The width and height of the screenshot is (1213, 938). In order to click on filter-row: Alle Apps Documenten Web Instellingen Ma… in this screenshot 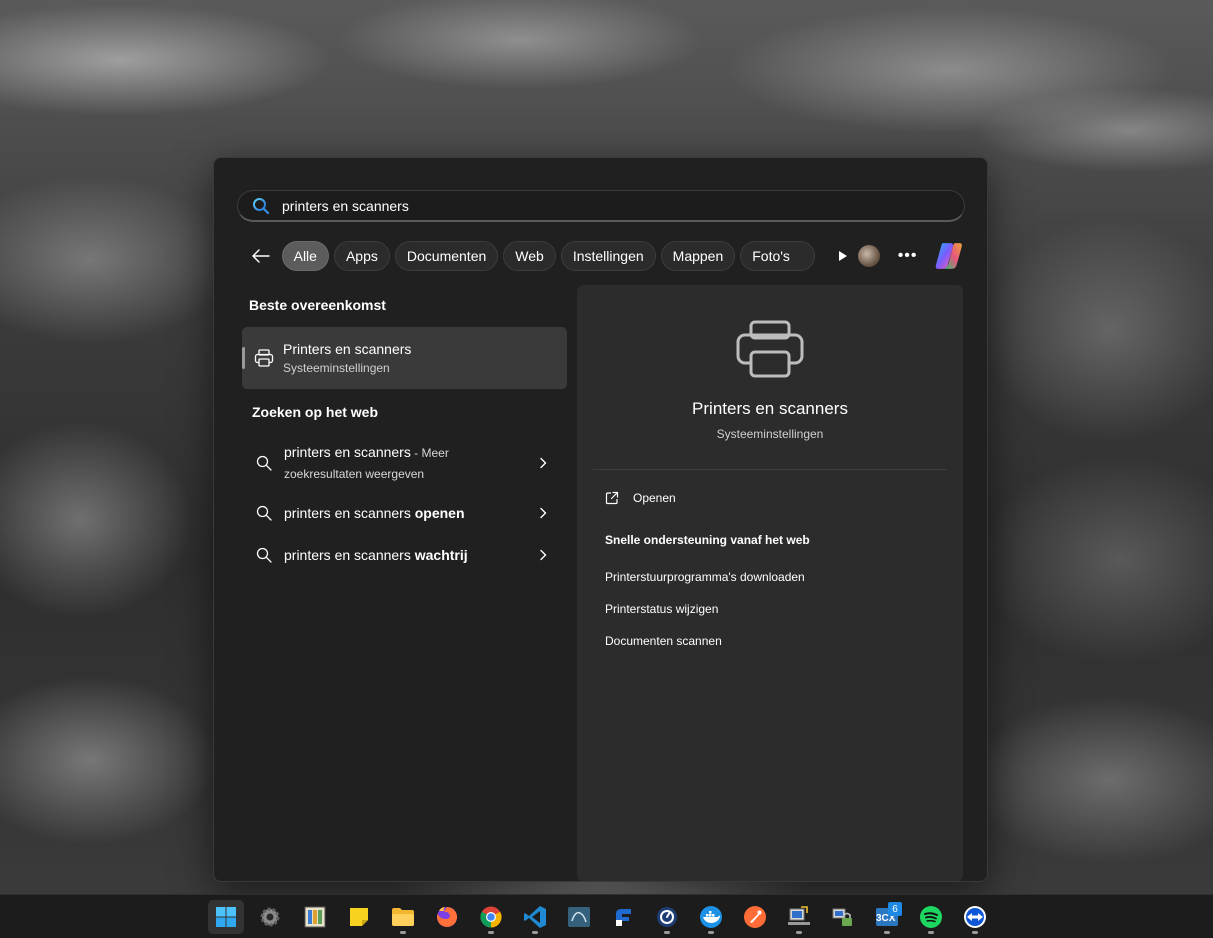, I will do `click(605, 256)`.